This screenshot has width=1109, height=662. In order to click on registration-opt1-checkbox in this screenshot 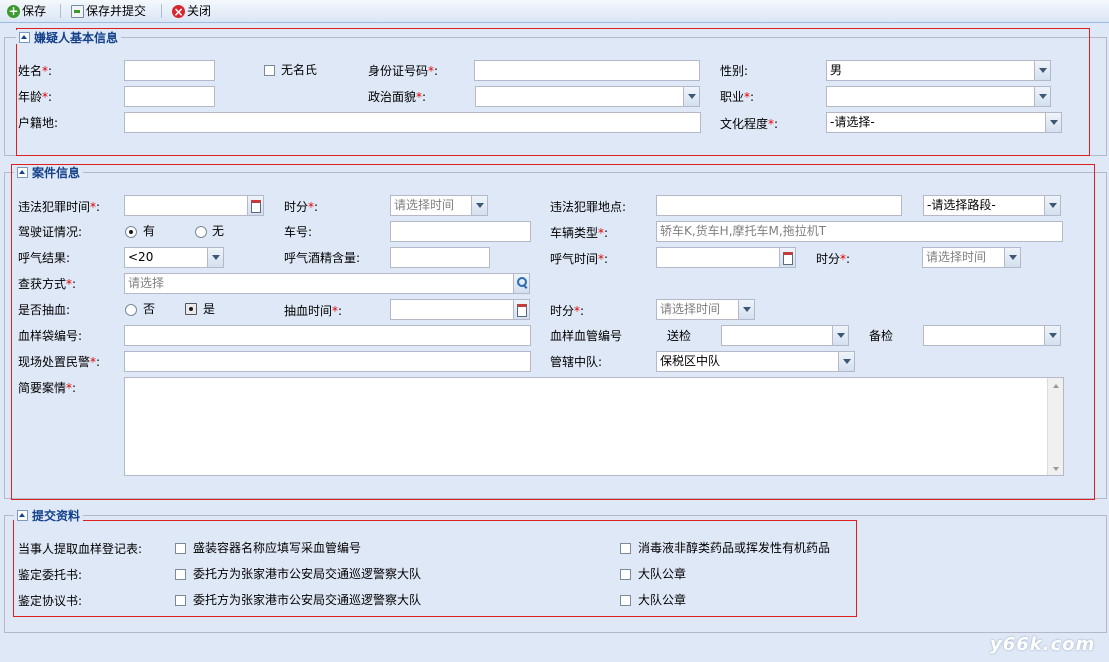, I will do `click(180, 548)`.